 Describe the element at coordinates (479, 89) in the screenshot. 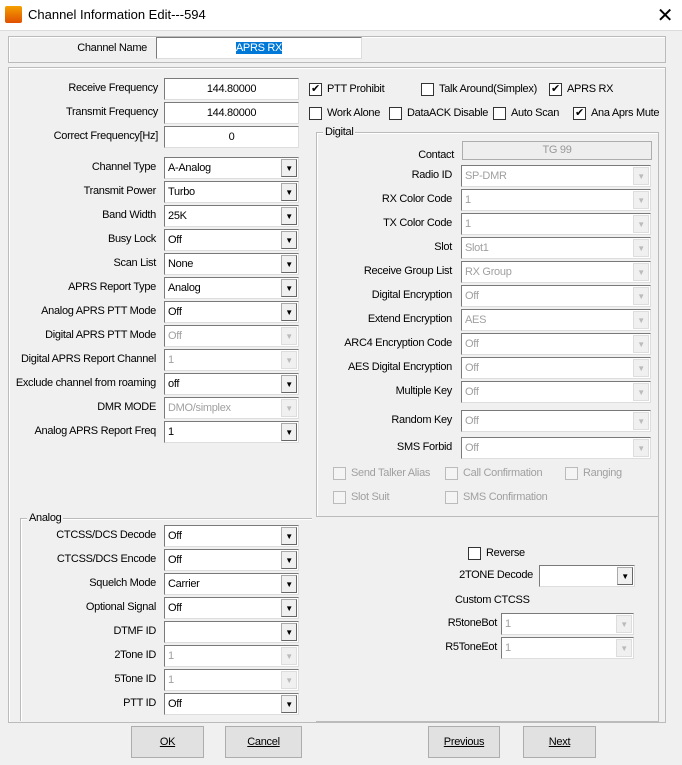

I see `talk-around-simplex-checkbox: Talk Around(Simplex)` at that location.